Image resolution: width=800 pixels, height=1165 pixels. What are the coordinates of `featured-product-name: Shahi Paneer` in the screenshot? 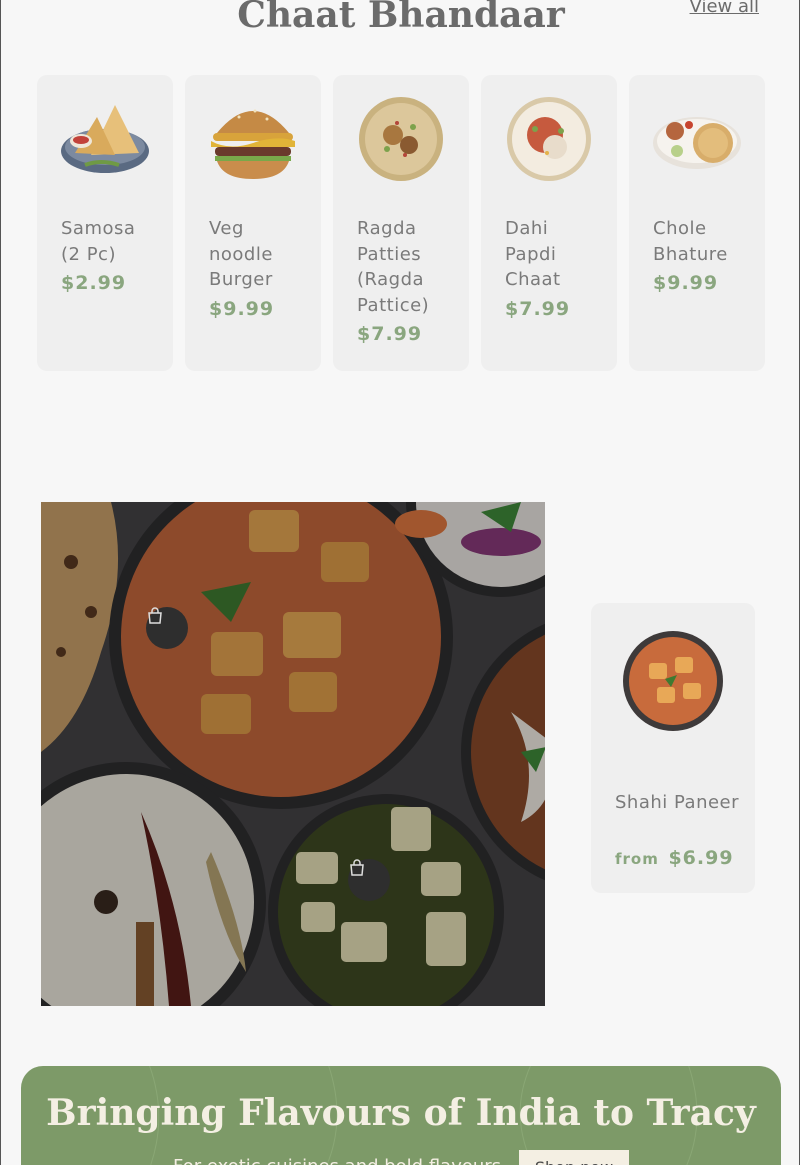 It's located at (677, 802).